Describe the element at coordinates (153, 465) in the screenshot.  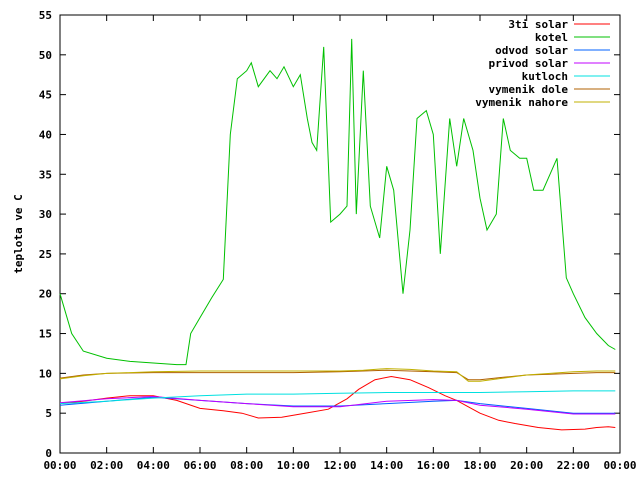
I see `x-tick-label: 04:00` at that location.